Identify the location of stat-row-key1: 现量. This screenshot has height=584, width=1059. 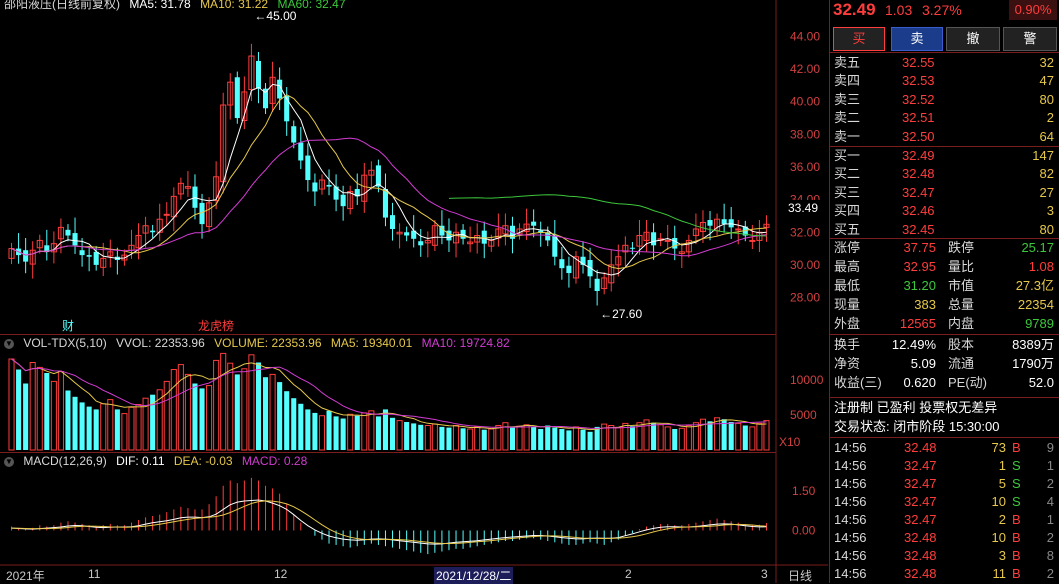
(847, 304).